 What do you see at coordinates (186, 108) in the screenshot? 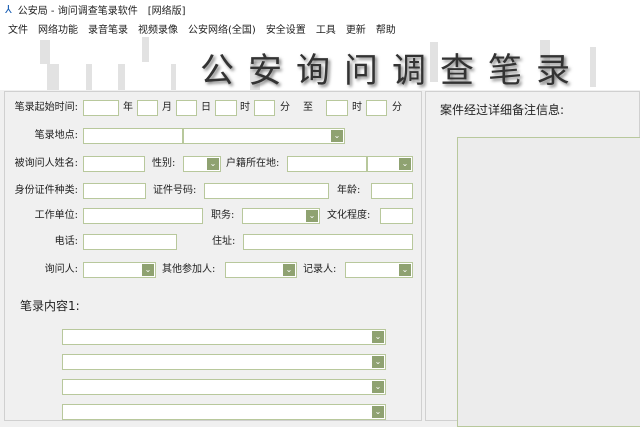
I see `day-input` at bounding box center [186, 108].